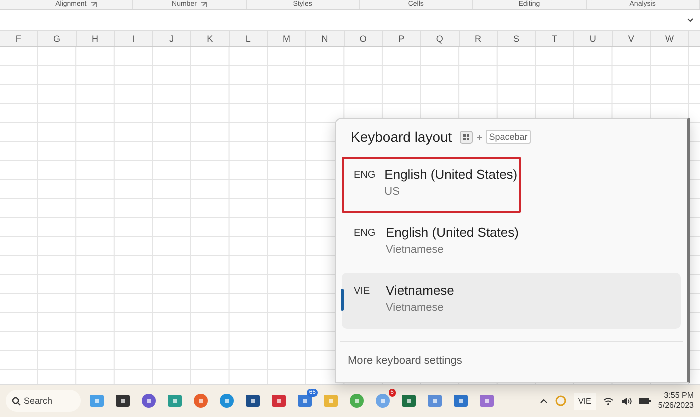 Image resolution: width=700 pixels, height=417 pixels. I want to click on search-icon, so click(16, 401).